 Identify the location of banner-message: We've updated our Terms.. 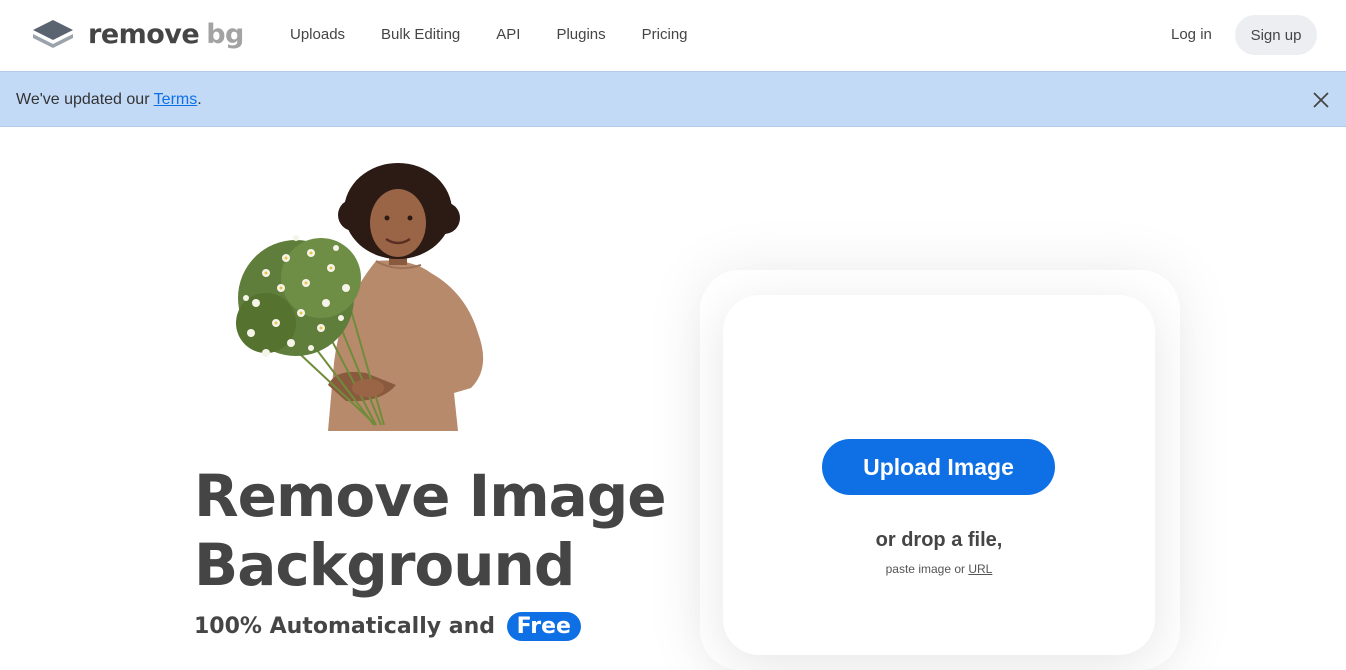
(109, 99).